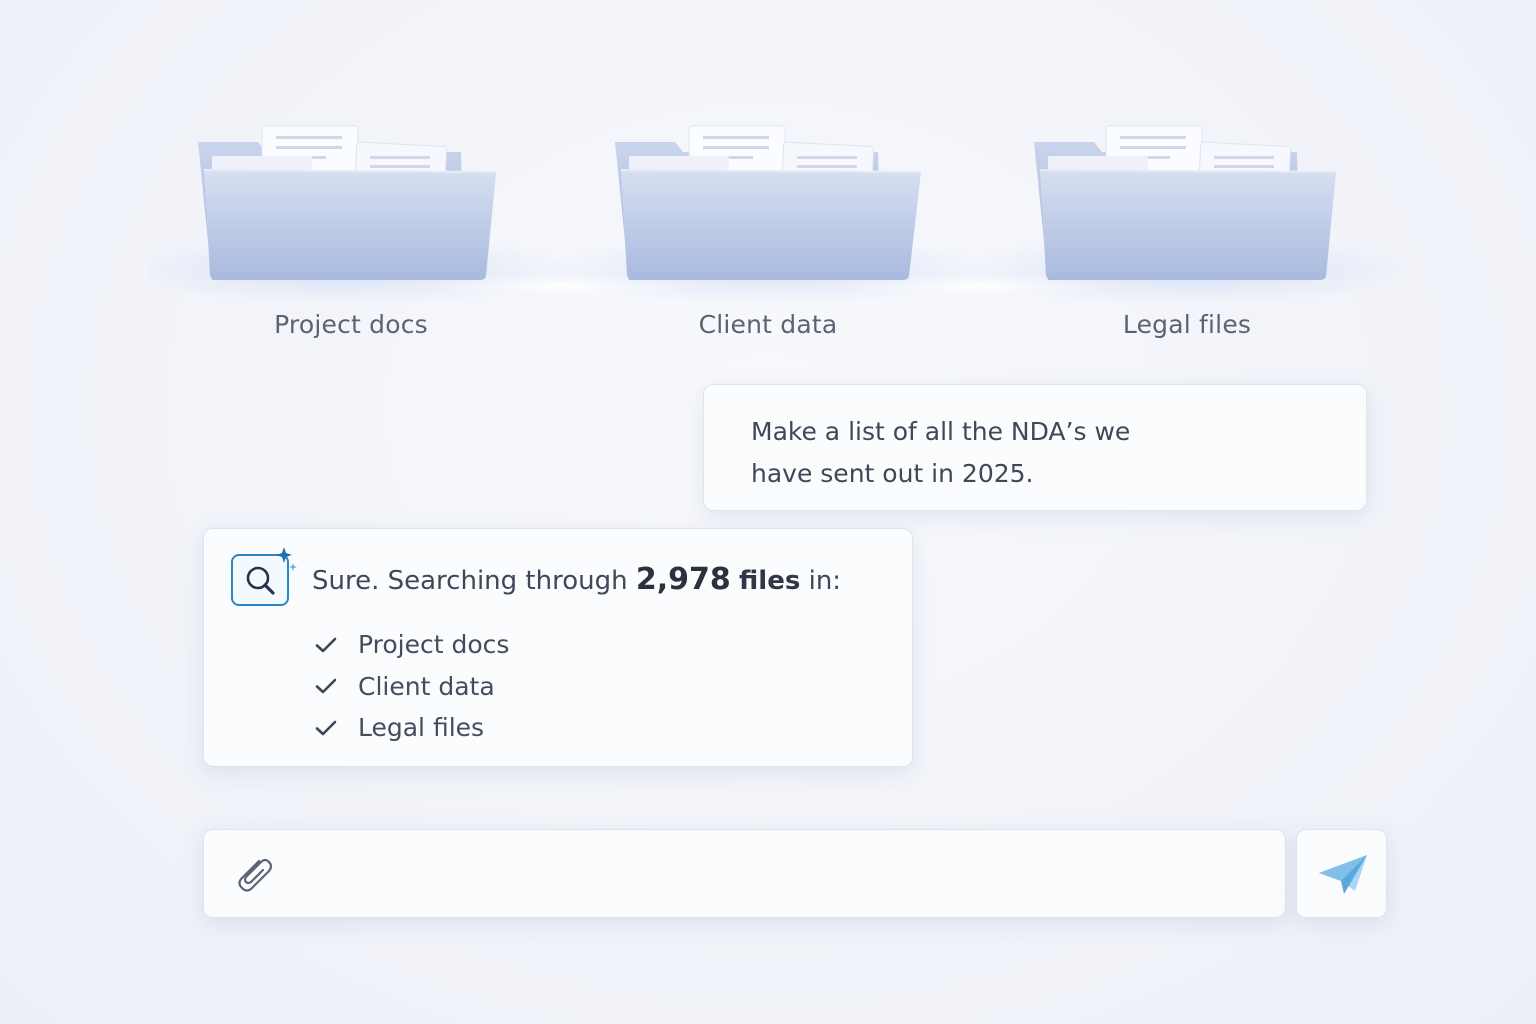 Image resolution: width=1536 pixels, height=1024 pixels. Describe the element at coordinates (470, 581) in the screenshot. I see `assistant-prefix: Sure. Searching through` at that location.